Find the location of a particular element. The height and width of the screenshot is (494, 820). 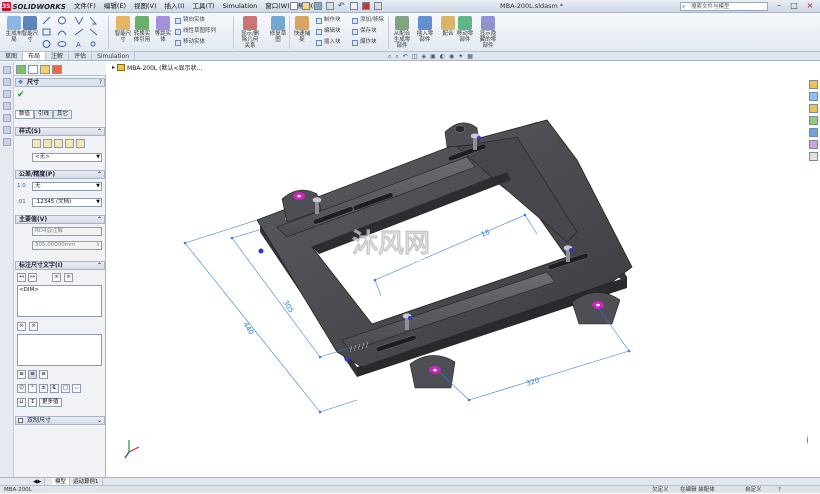

appearances-icon is located at coordinates (813, 132).